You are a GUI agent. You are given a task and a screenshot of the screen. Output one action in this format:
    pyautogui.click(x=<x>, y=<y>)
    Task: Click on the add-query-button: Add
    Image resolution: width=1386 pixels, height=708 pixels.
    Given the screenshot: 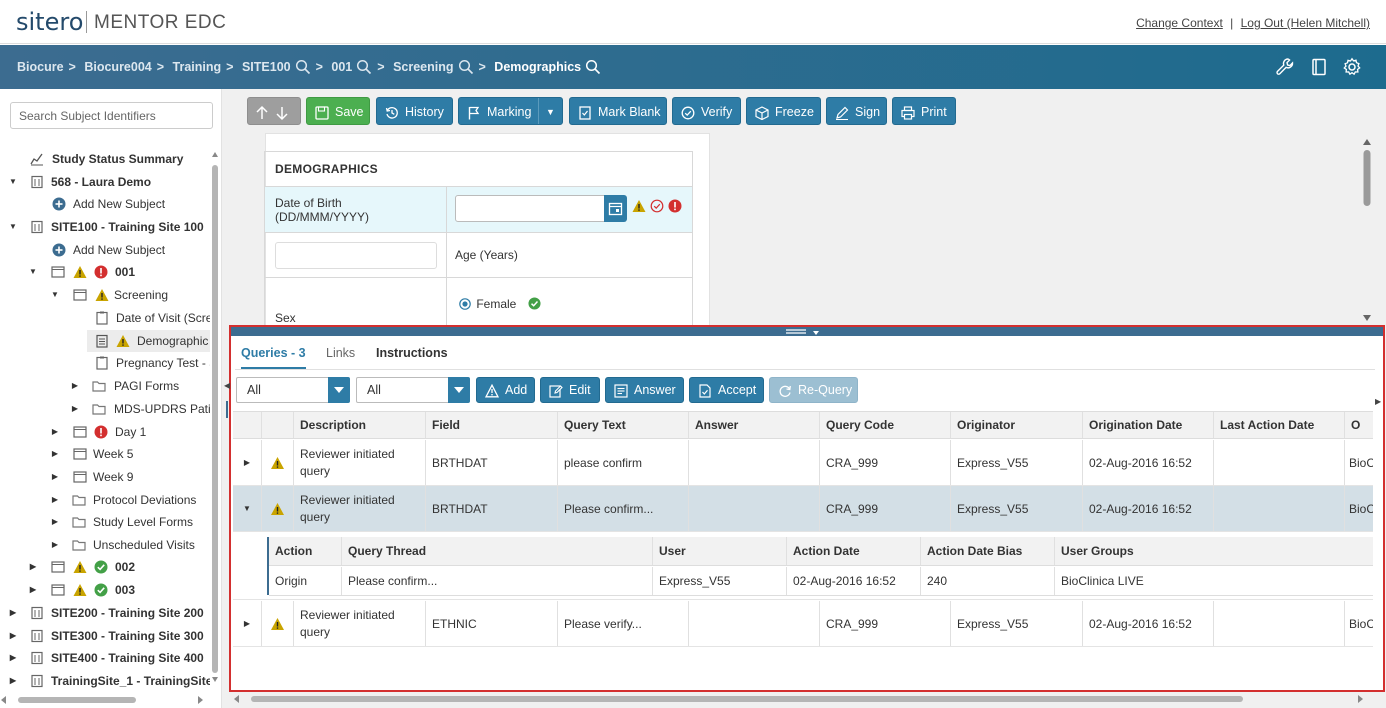 What is the action you would take?
    pyautogui.click(x=505, y=390)
    